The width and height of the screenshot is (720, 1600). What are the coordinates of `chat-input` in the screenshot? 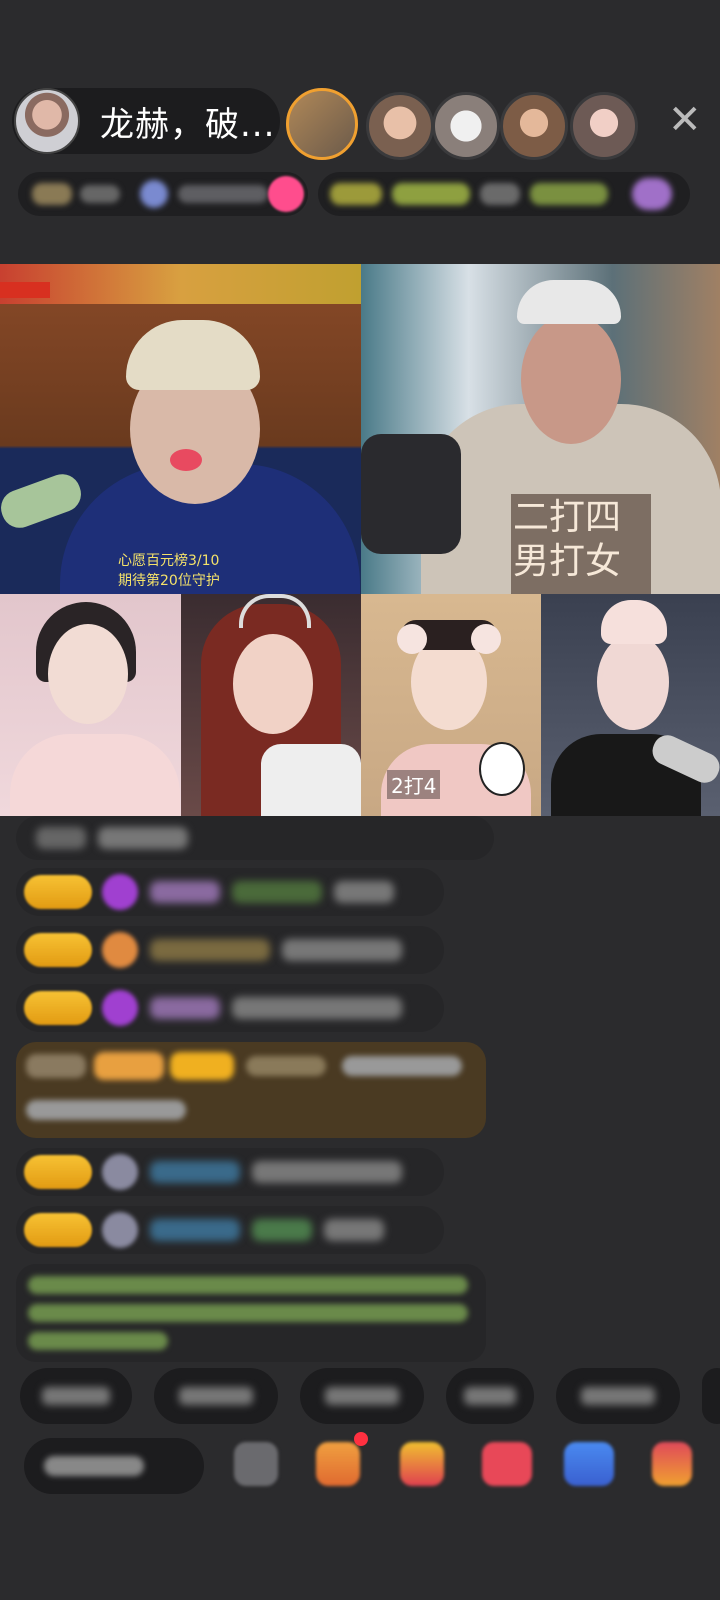 It's located at (114, 1466).